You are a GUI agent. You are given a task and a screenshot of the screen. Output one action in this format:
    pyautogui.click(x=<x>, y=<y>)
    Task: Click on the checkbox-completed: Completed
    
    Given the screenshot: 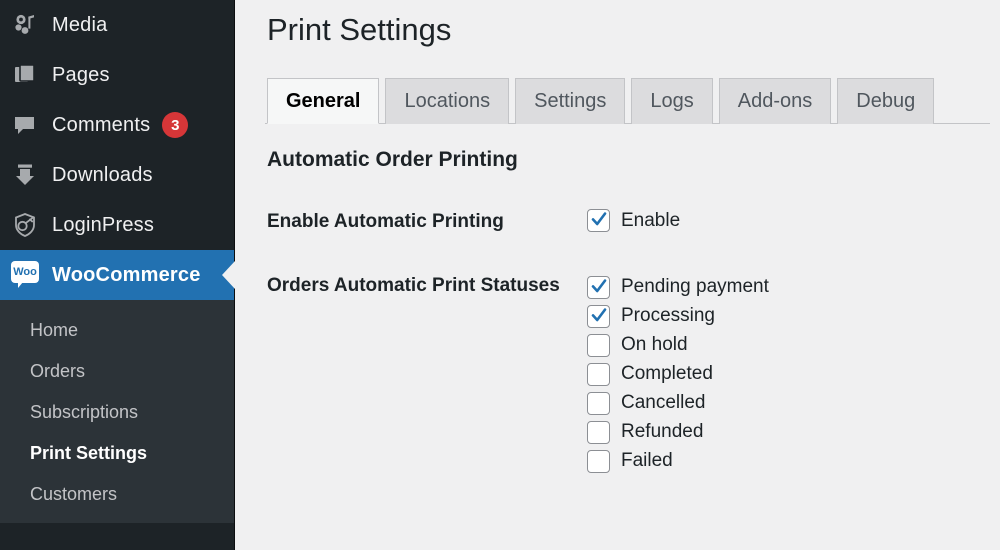 What is the action you would take?
    pyautogui.click(x=793, y=374)
    